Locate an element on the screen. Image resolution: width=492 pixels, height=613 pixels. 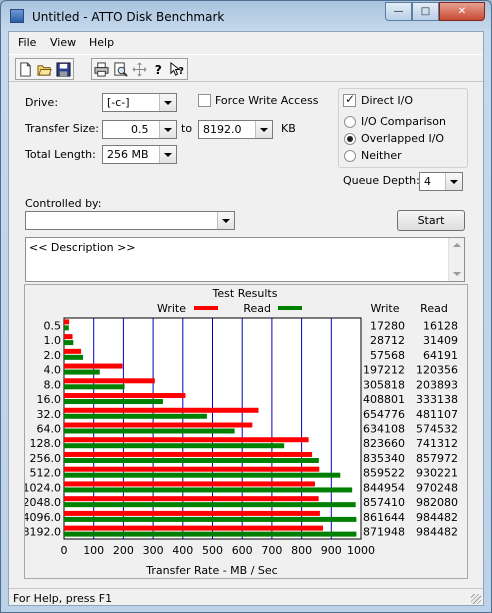
x-tick-label: 1000 is located at coordinates (361, 550).